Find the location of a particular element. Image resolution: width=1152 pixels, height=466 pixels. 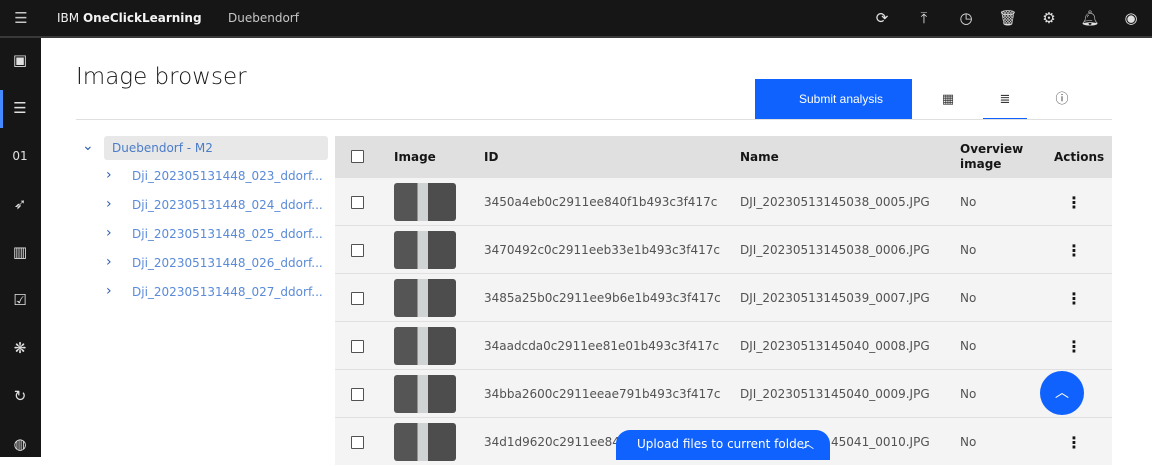

cell-name: DJI_20230513145040_0008.JPG is located at coordinates (835, 346).